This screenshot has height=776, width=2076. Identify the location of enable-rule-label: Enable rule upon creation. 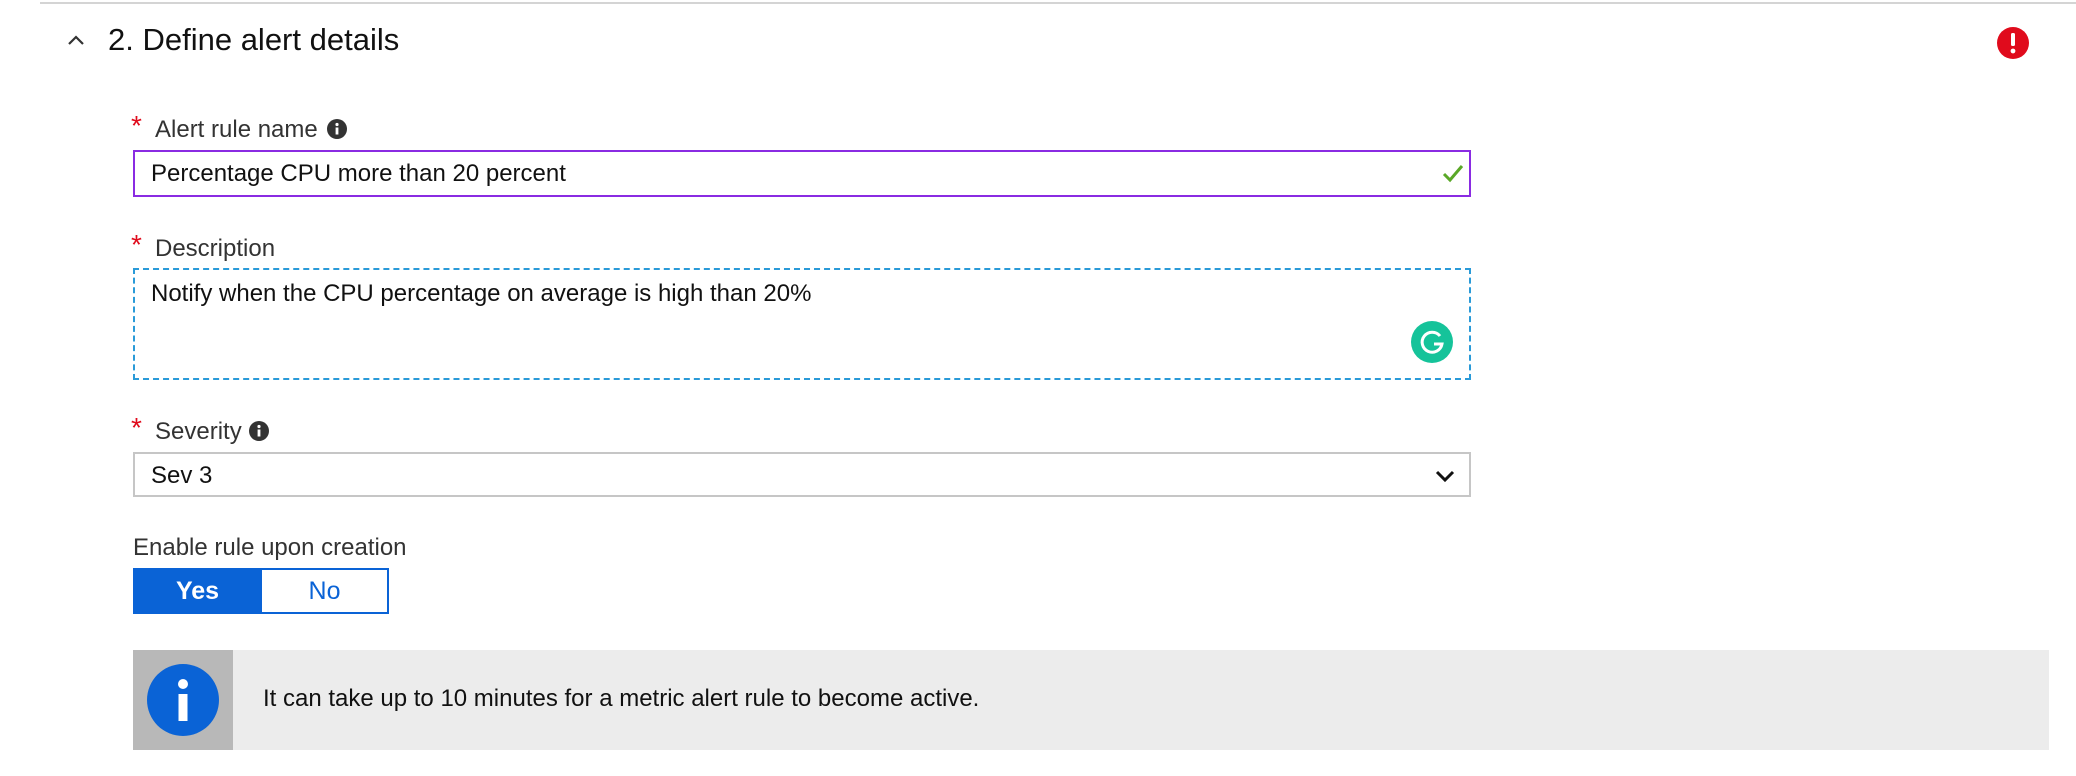
(270, 547).